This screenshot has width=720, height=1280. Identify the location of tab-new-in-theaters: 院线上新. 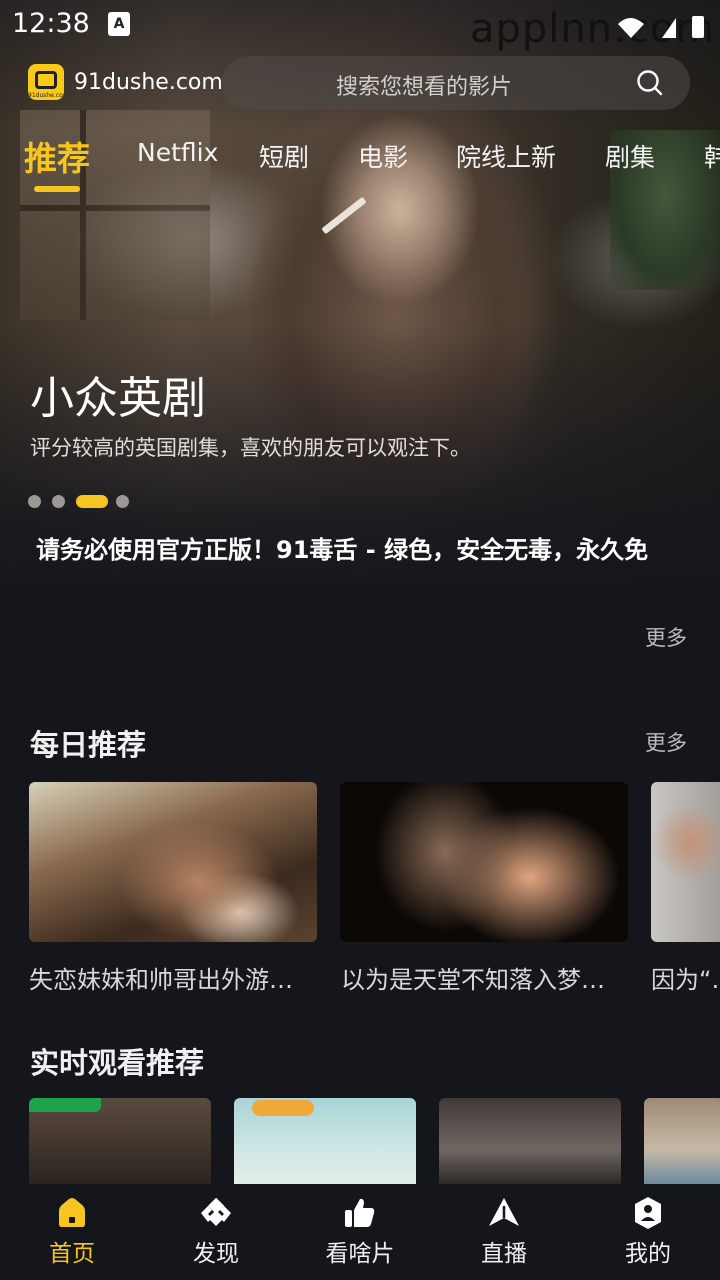
(506, 156).